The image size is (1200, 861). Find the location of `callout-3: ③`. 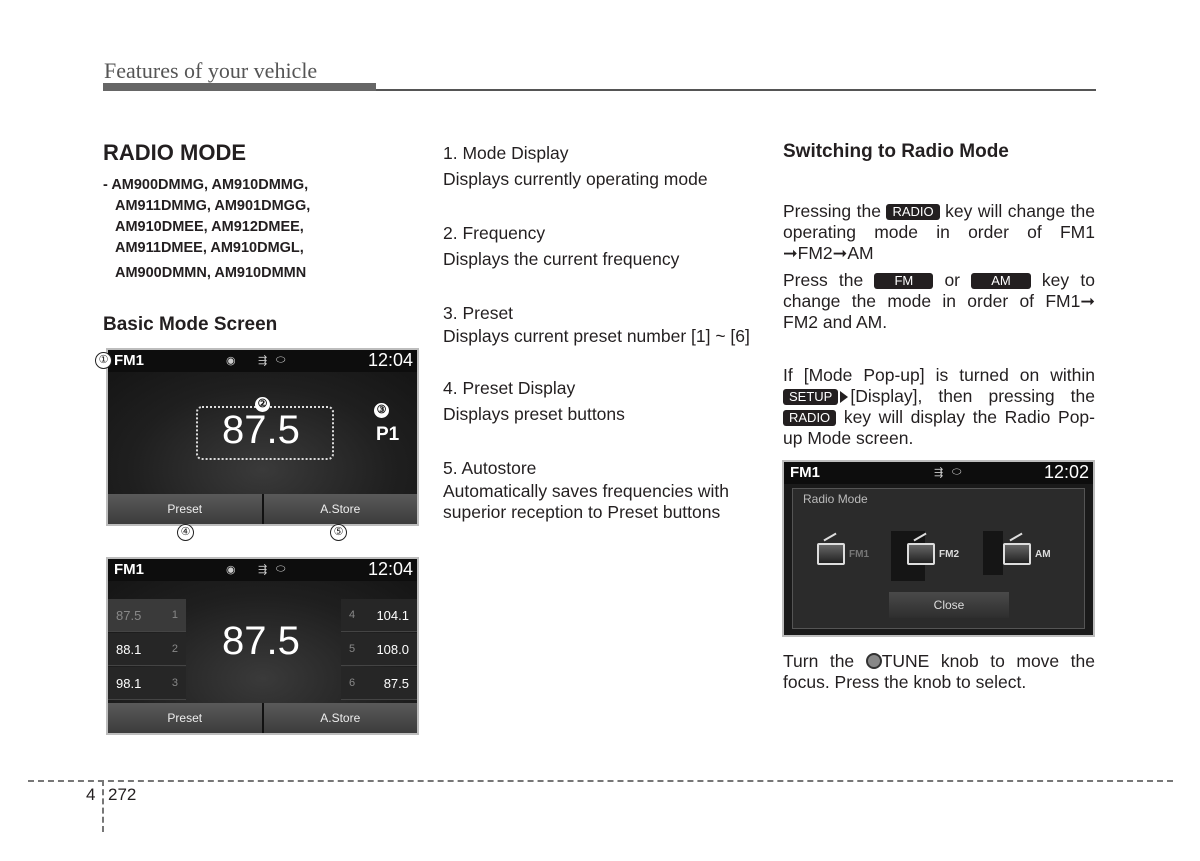

callout-3: ③ is located at coordinates (381, 410).